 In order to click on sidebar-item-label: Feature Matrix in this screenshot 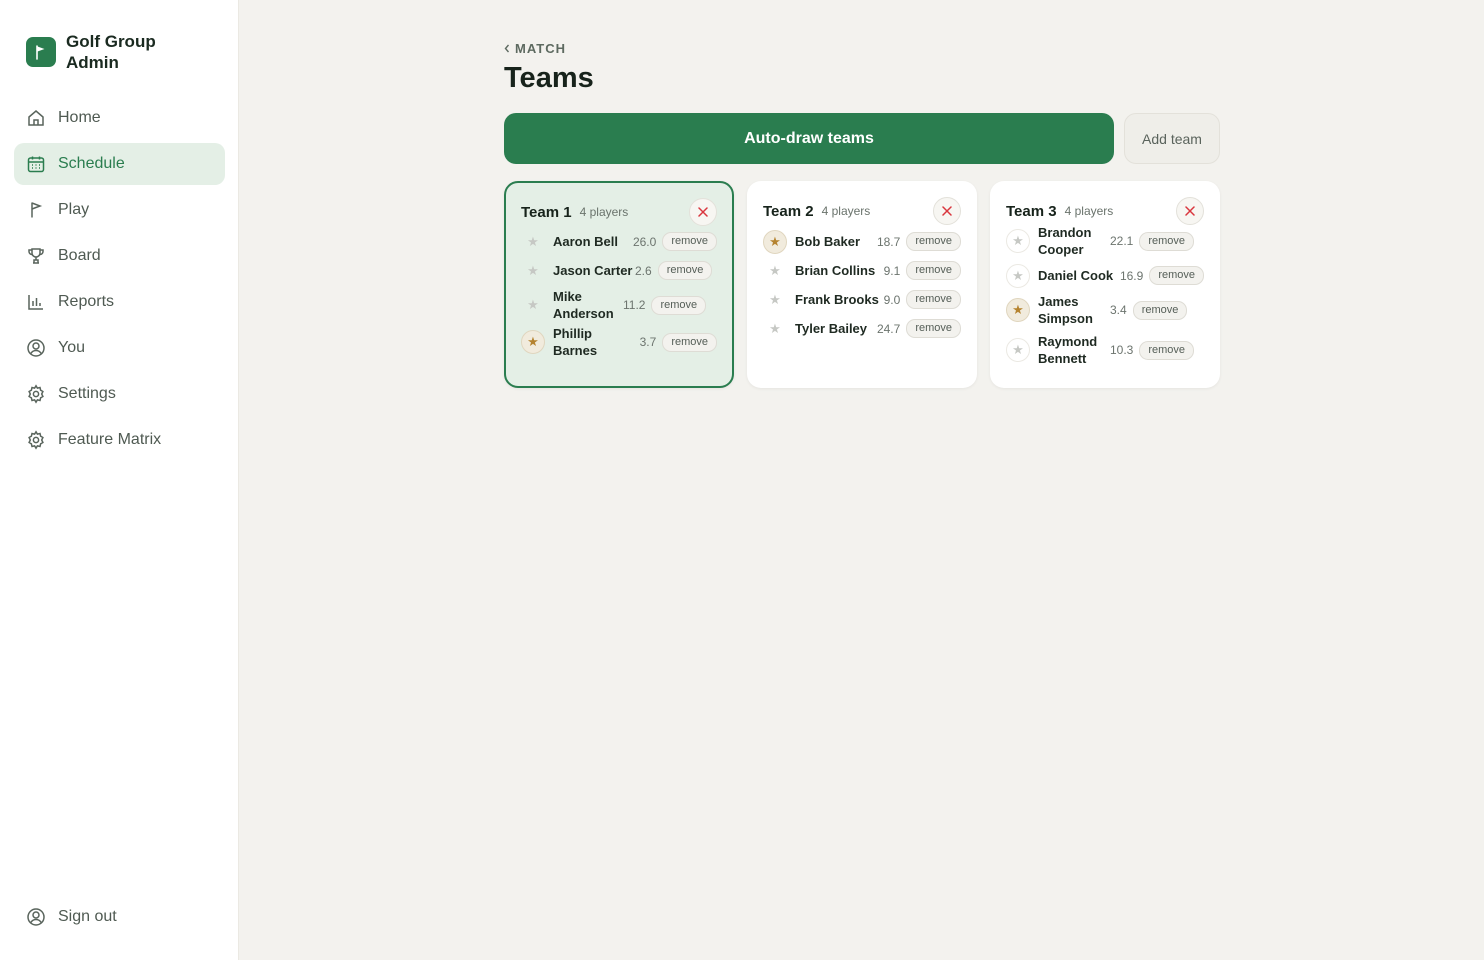, I will do `click(110, 439)`.